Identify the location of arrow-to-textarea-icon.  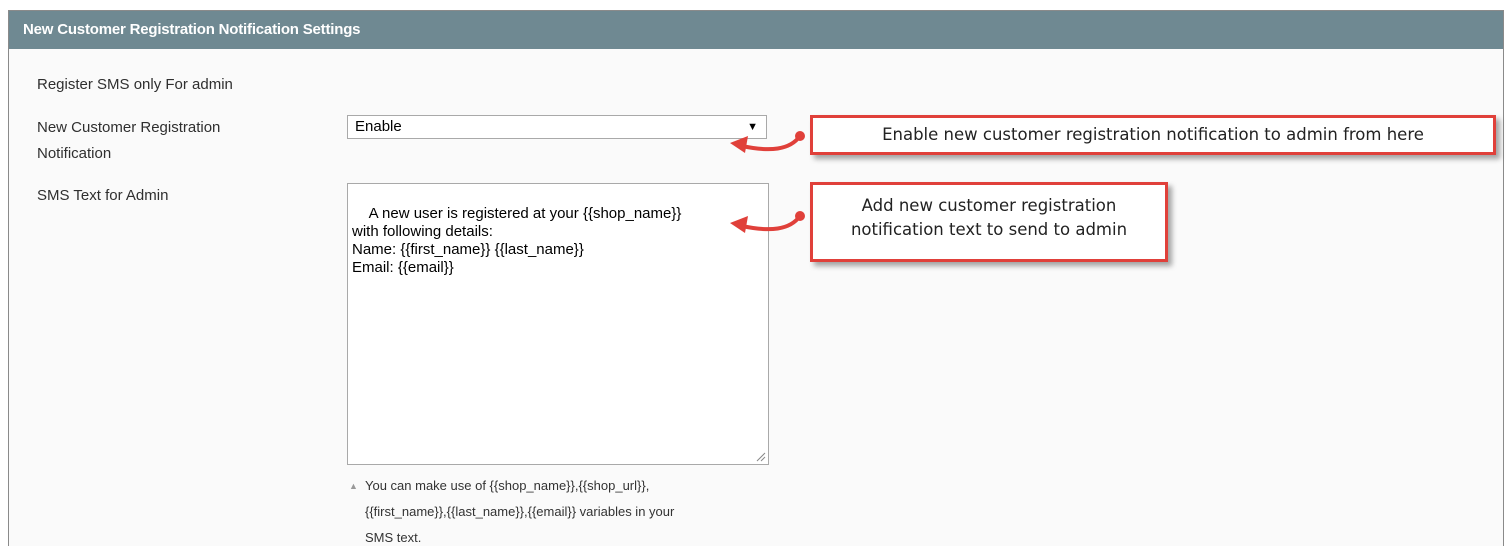
(767, 222).